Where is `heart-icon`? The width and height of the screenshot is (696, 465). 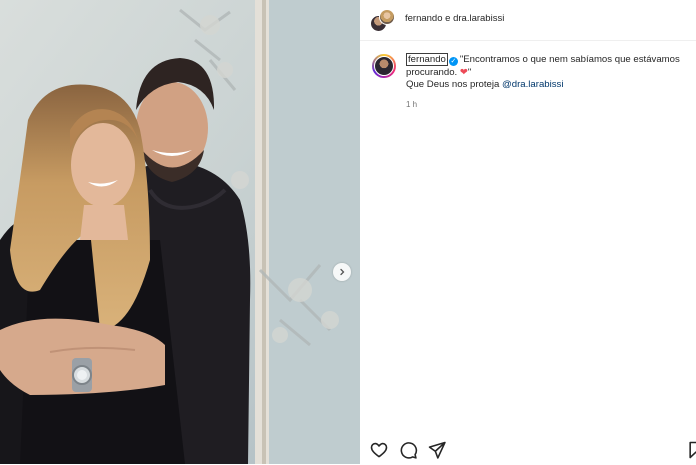
heart-icon is located at coordinates (379, 450).